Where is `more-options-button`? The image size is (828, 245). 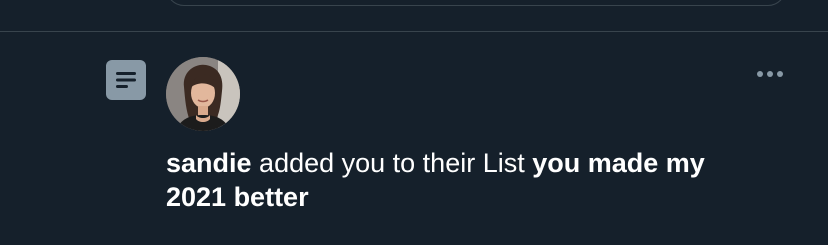
more-options-button is located at coordinates (770, 74).